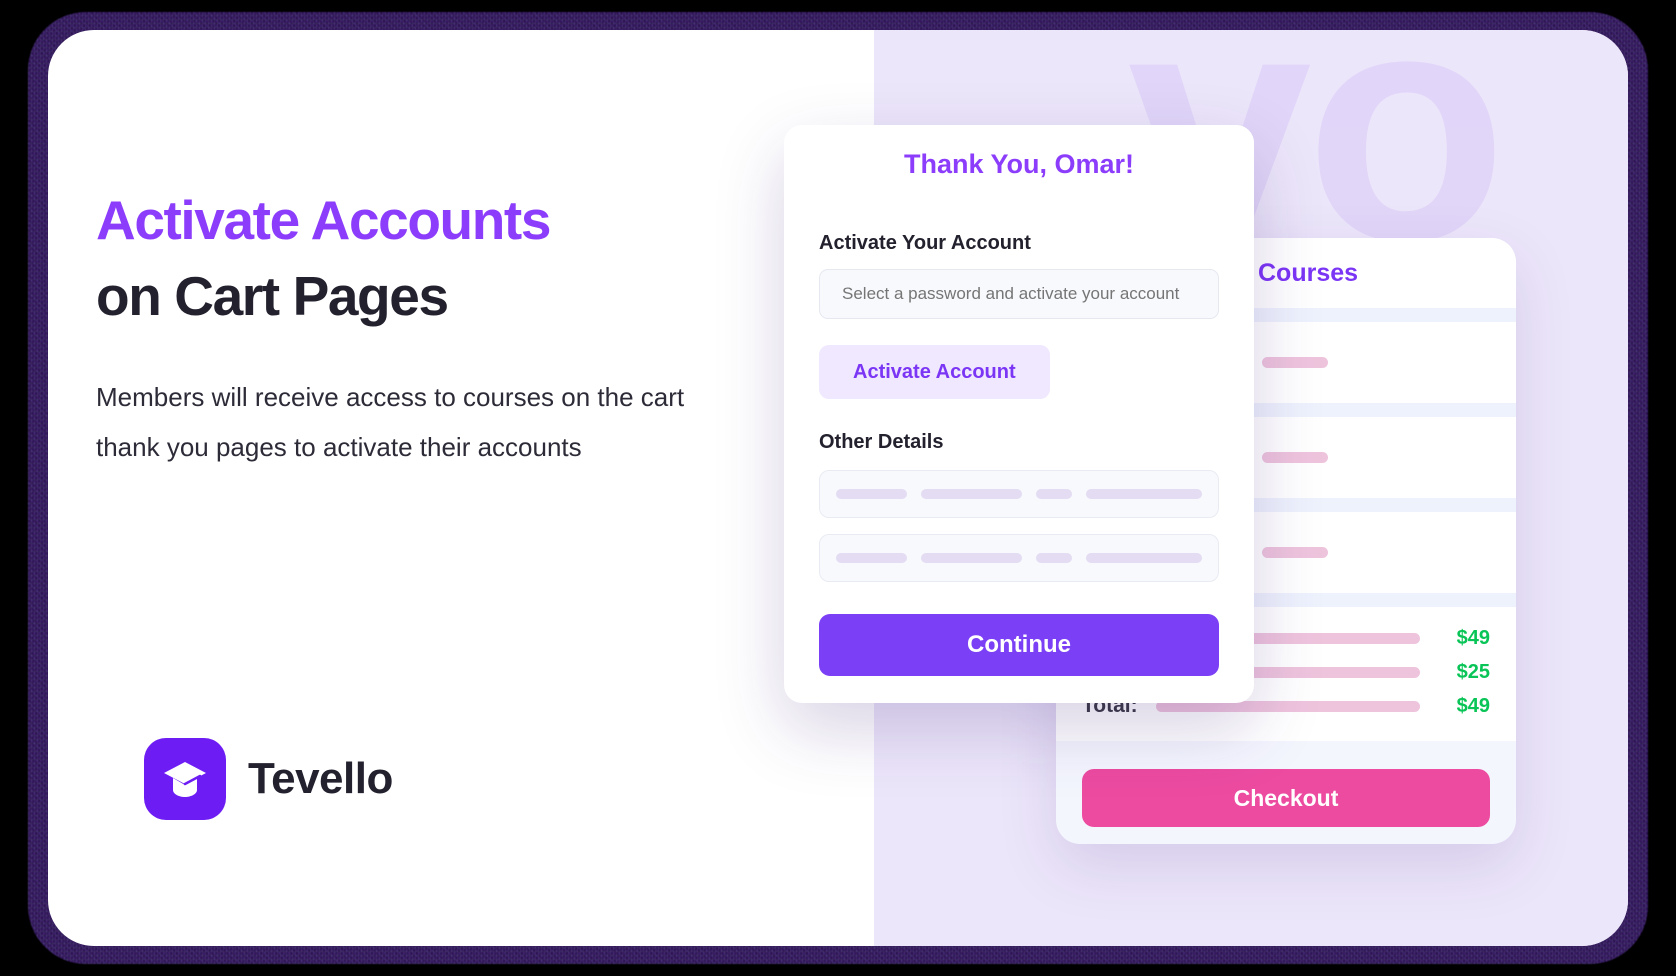 Image resolution: width=1676 pixels, height=976 pixels. What do you see at coordinates (1473, 637) in the screenshot?
I see `line-item-price: $49` at bounding box center [1473, 637].